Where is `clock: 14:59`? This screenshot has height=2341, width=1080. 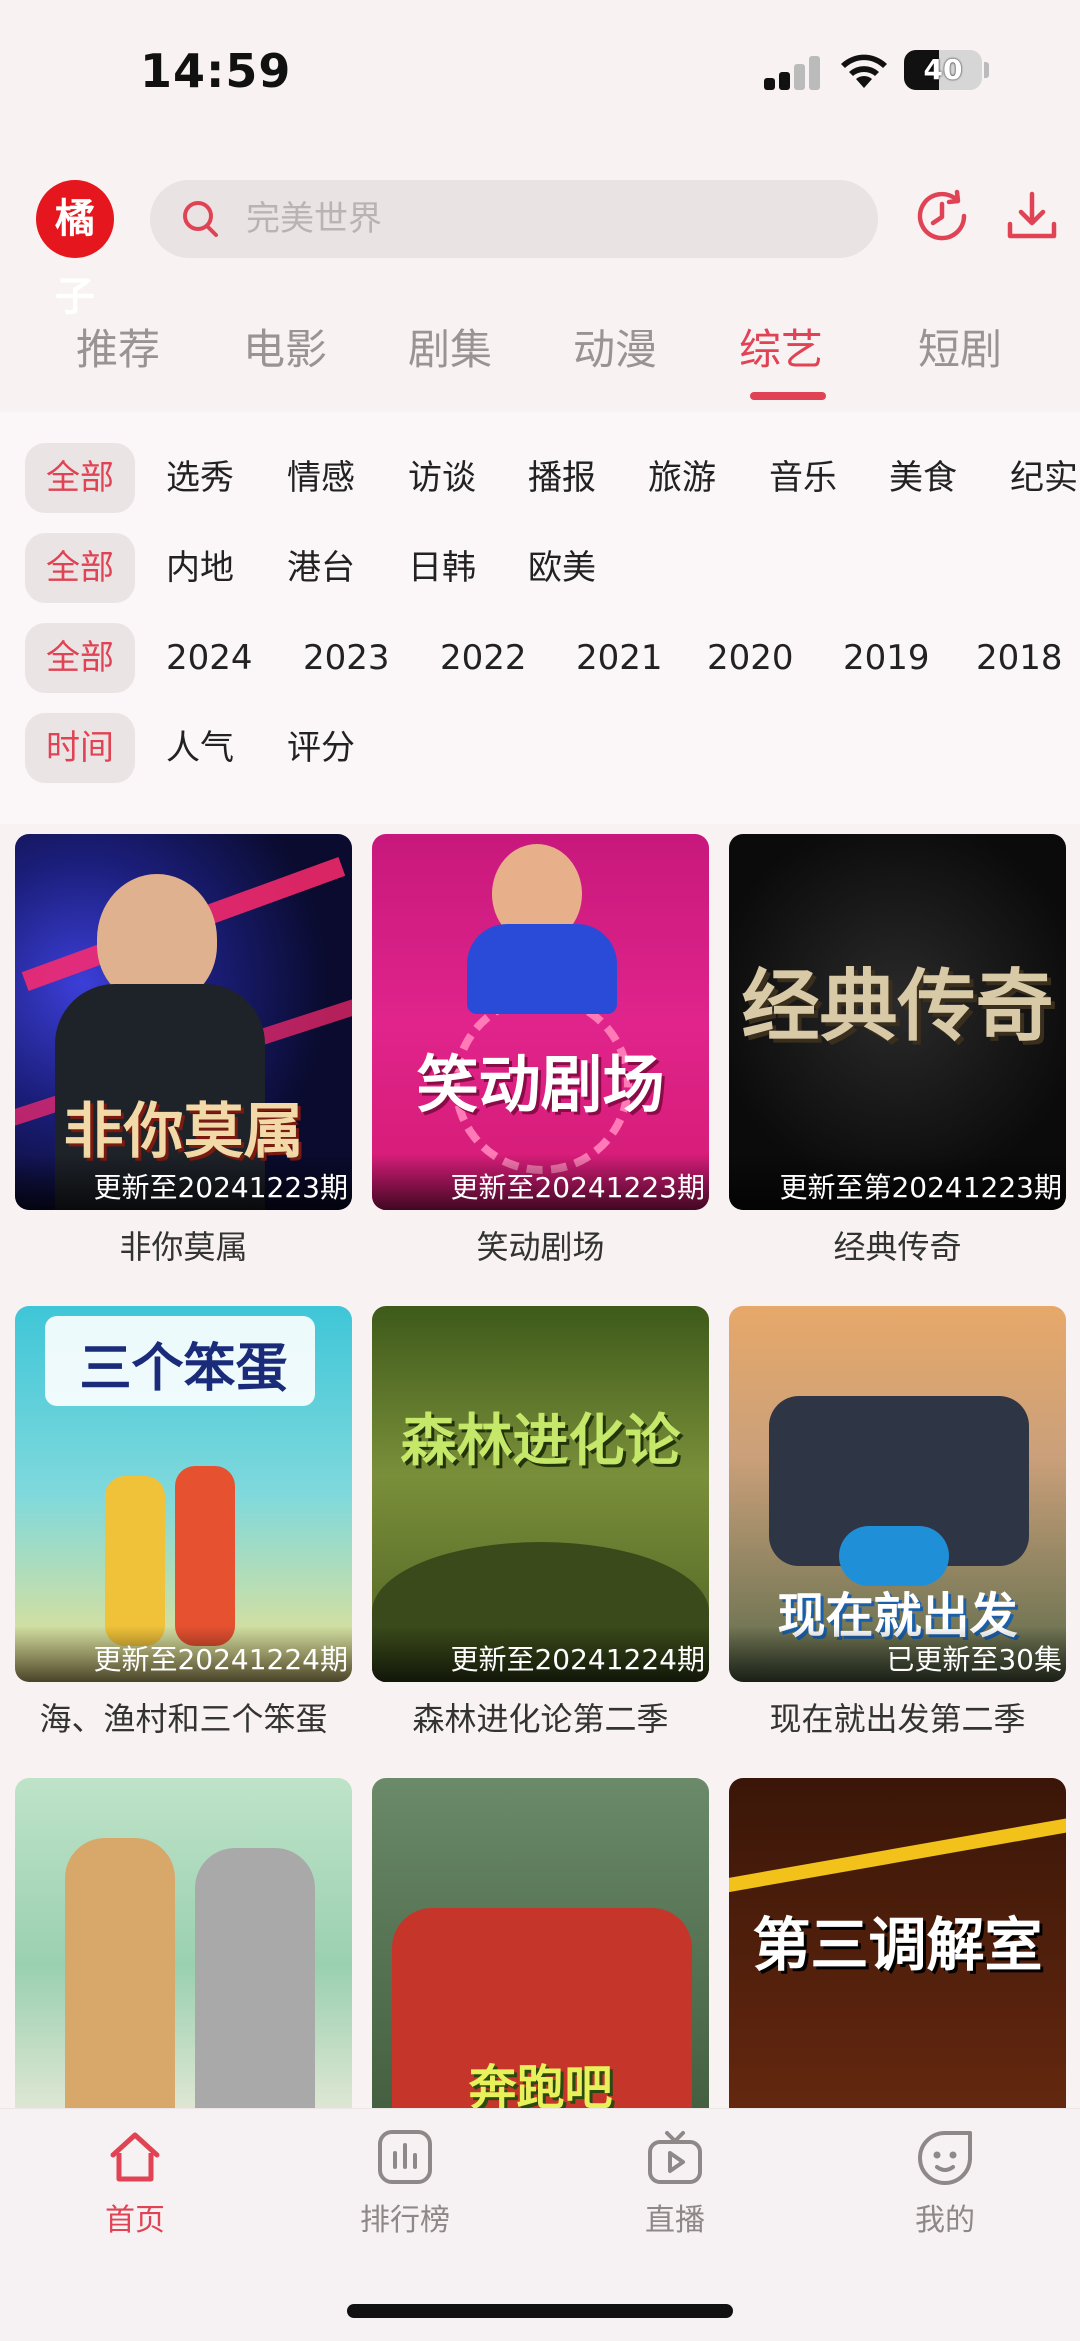 clock: 14:59 is located at coordinates (216, 71).